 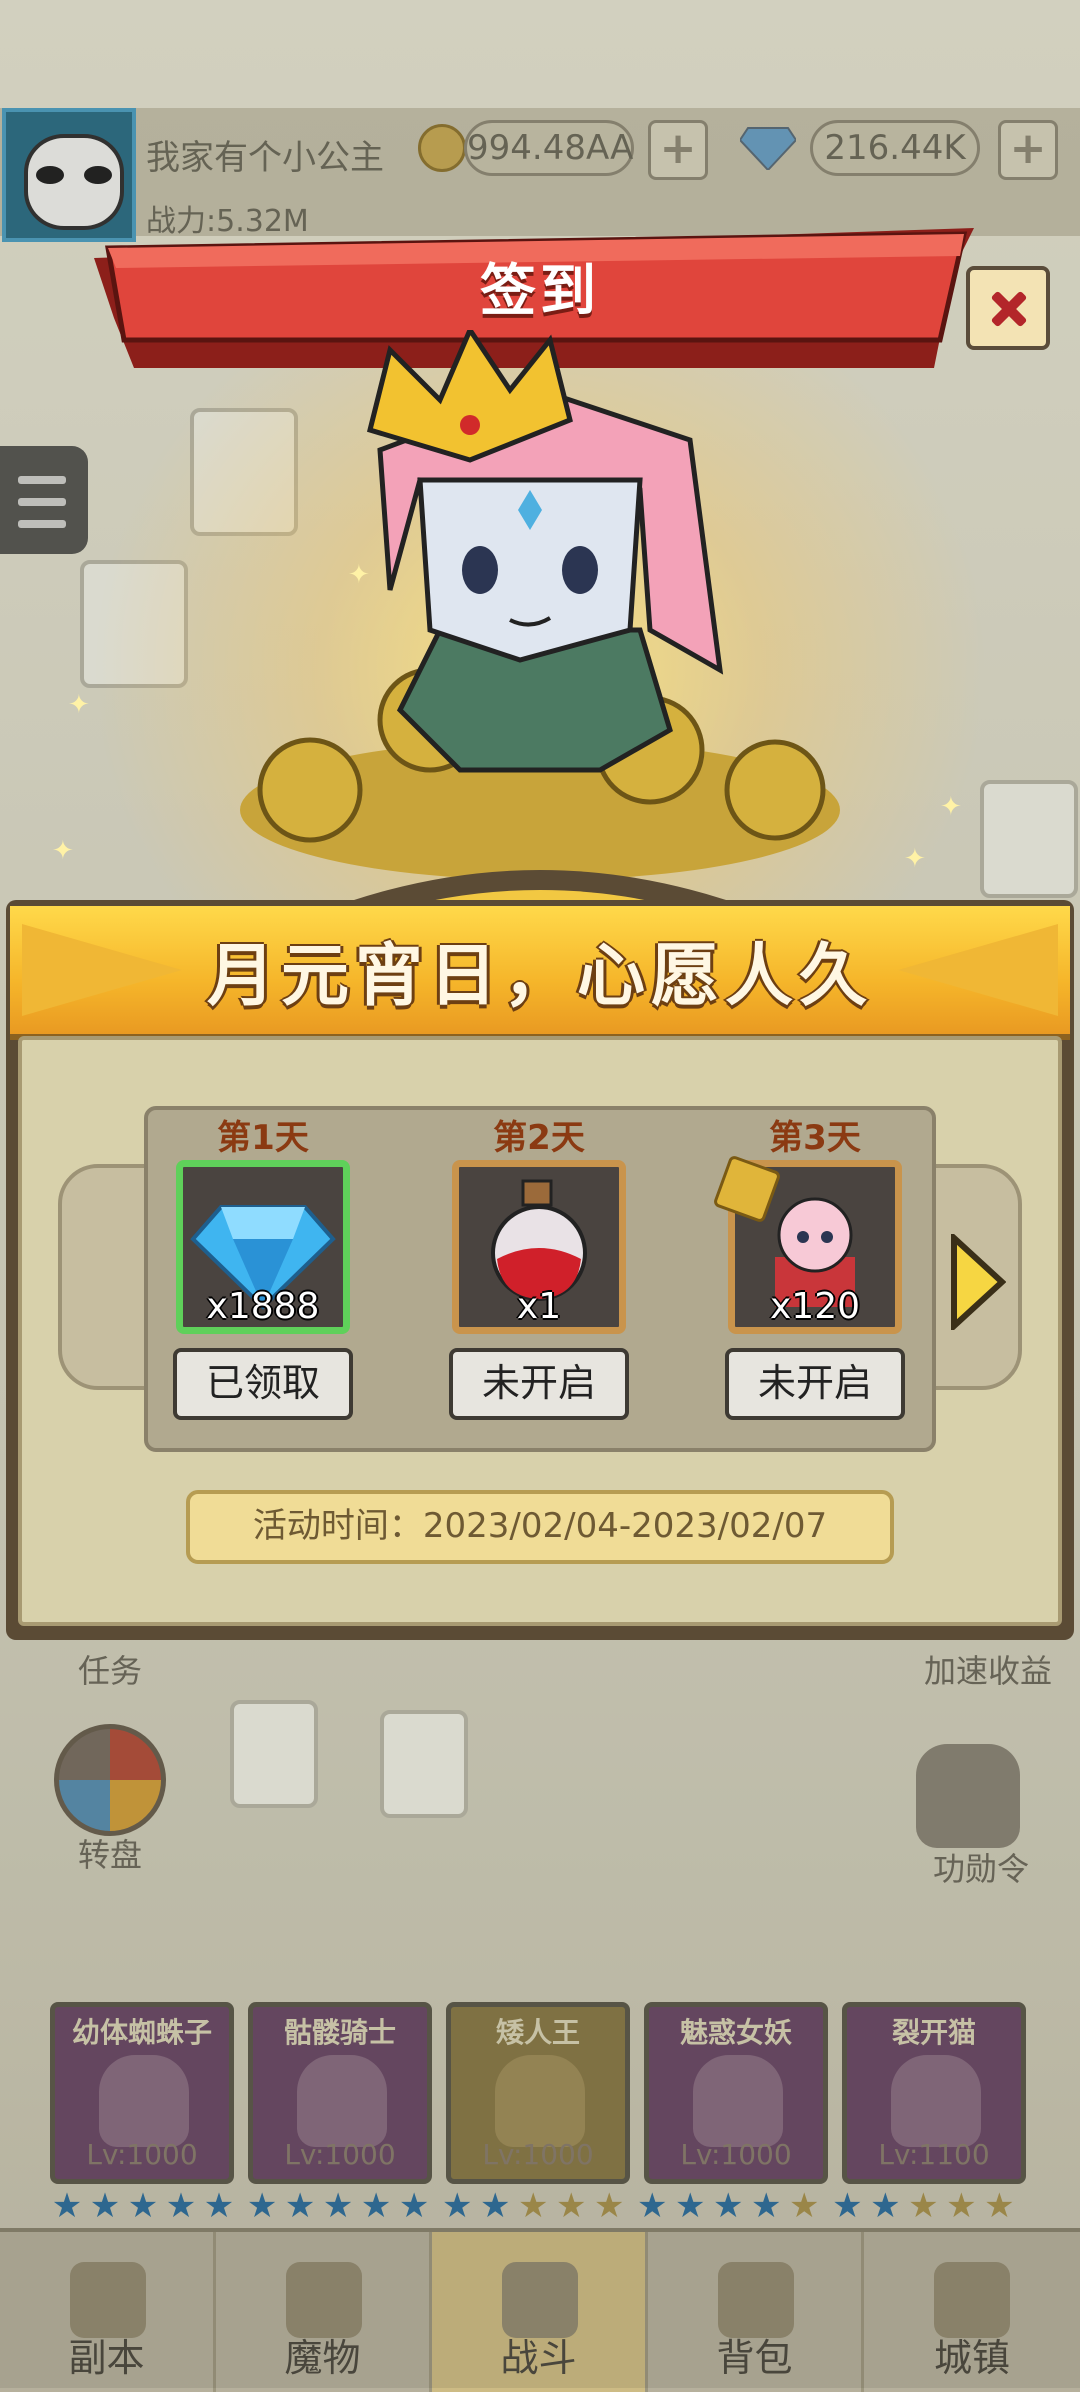 What do you see at coordinates (263, 1384) in the screenshot?
I see `claimed-button: 已领取` at bounding box center [263, 1384].